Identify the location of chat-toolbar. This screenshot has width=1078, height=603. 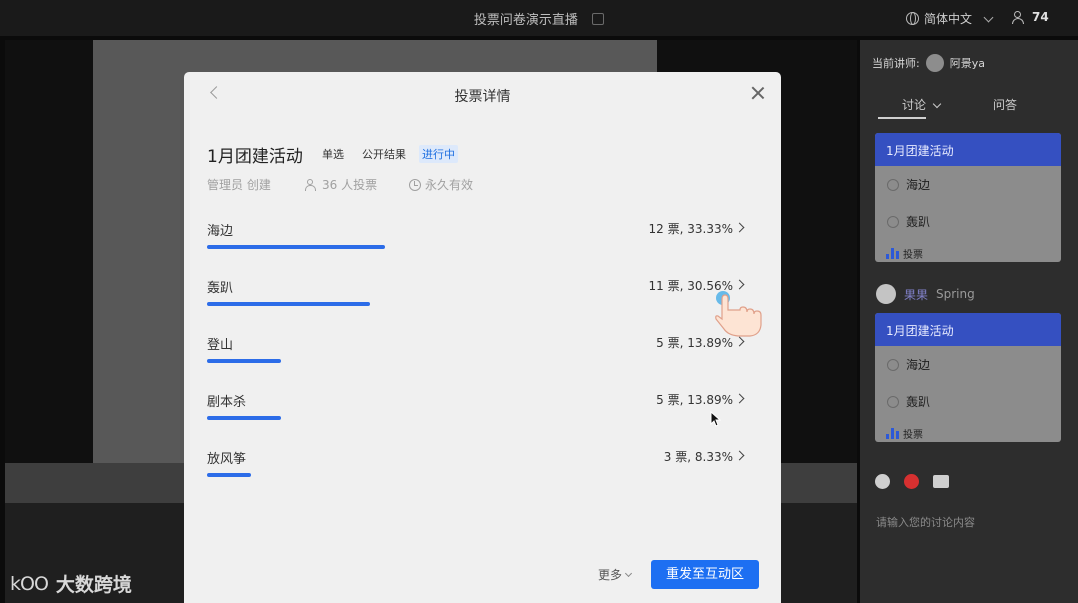
(912, 481).